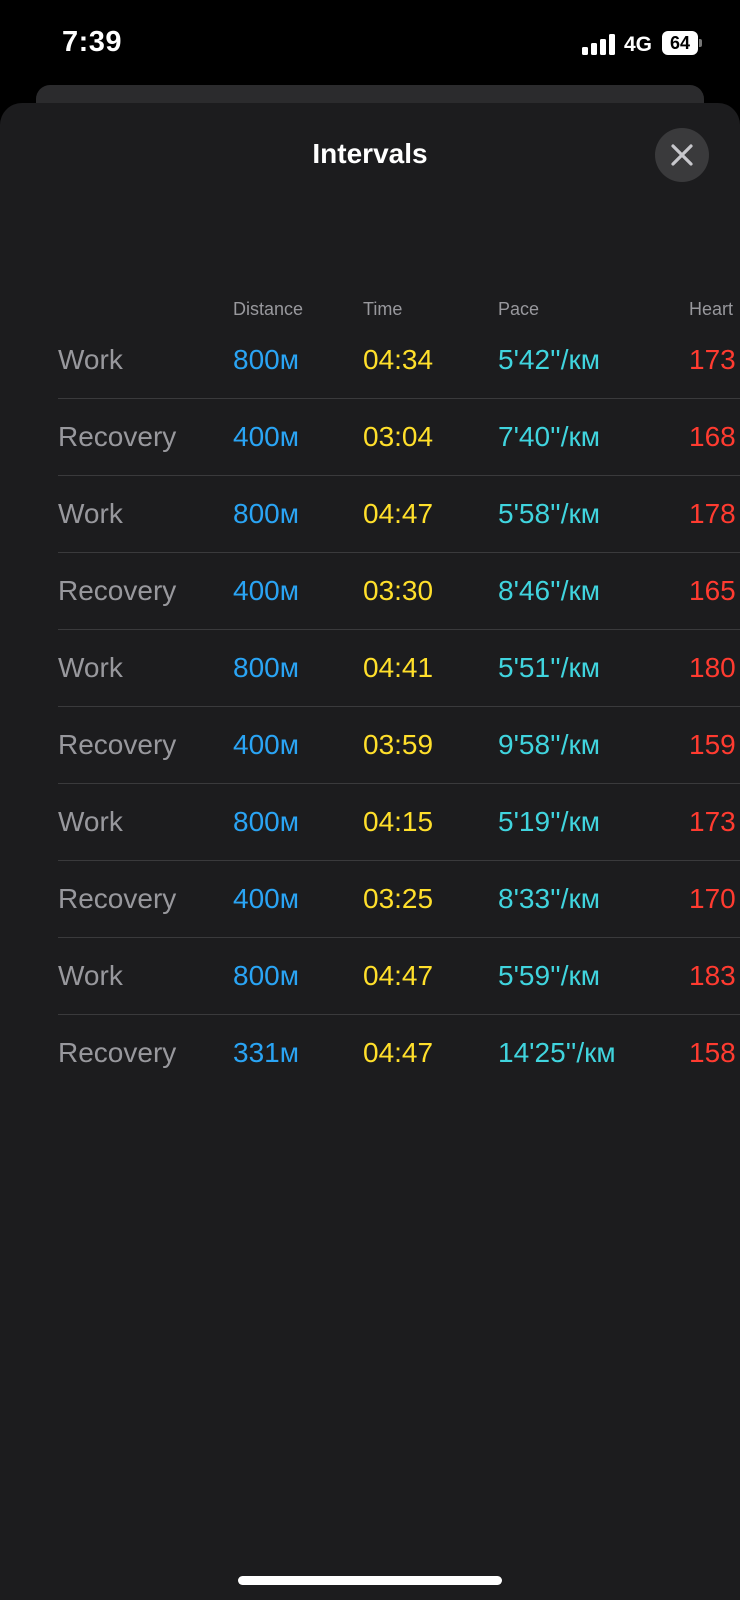  I want to click on battery-icon: 64, so click(682, 43).